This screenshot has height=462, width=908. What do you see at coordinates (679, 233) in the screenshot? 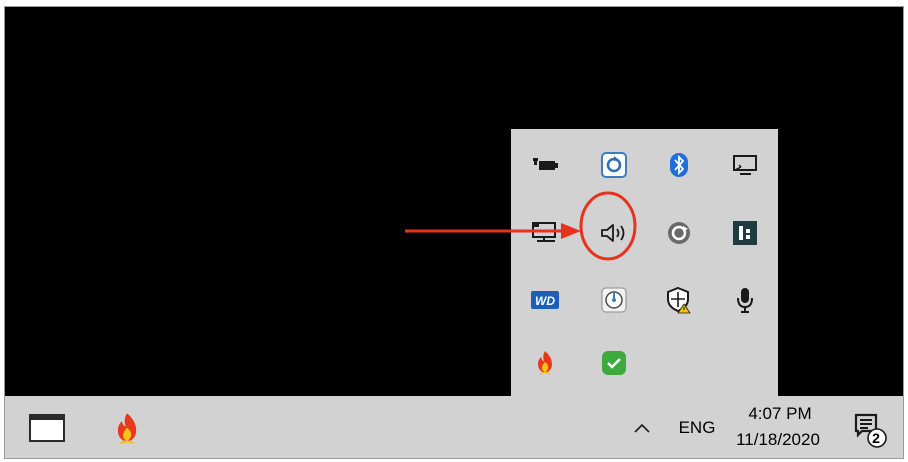
I see `update-refresh-icon` at bounding box center [679, 233].